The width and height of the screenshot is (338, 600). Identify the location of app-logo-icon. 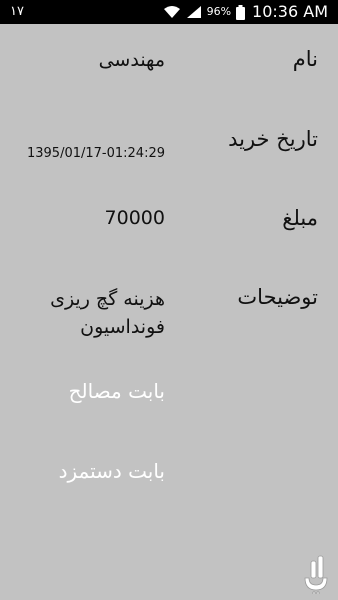
(316, 574).